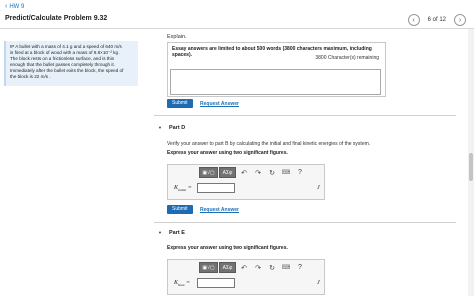 The image size is (474, 296). Describe the element at coordinates (246, 277) in the screenshot. I see `part-e-answer-panel: ▣√▢ ΑΣφ ↶ ↷ ↻ ⌨ ? Kfinal = J` at that location.